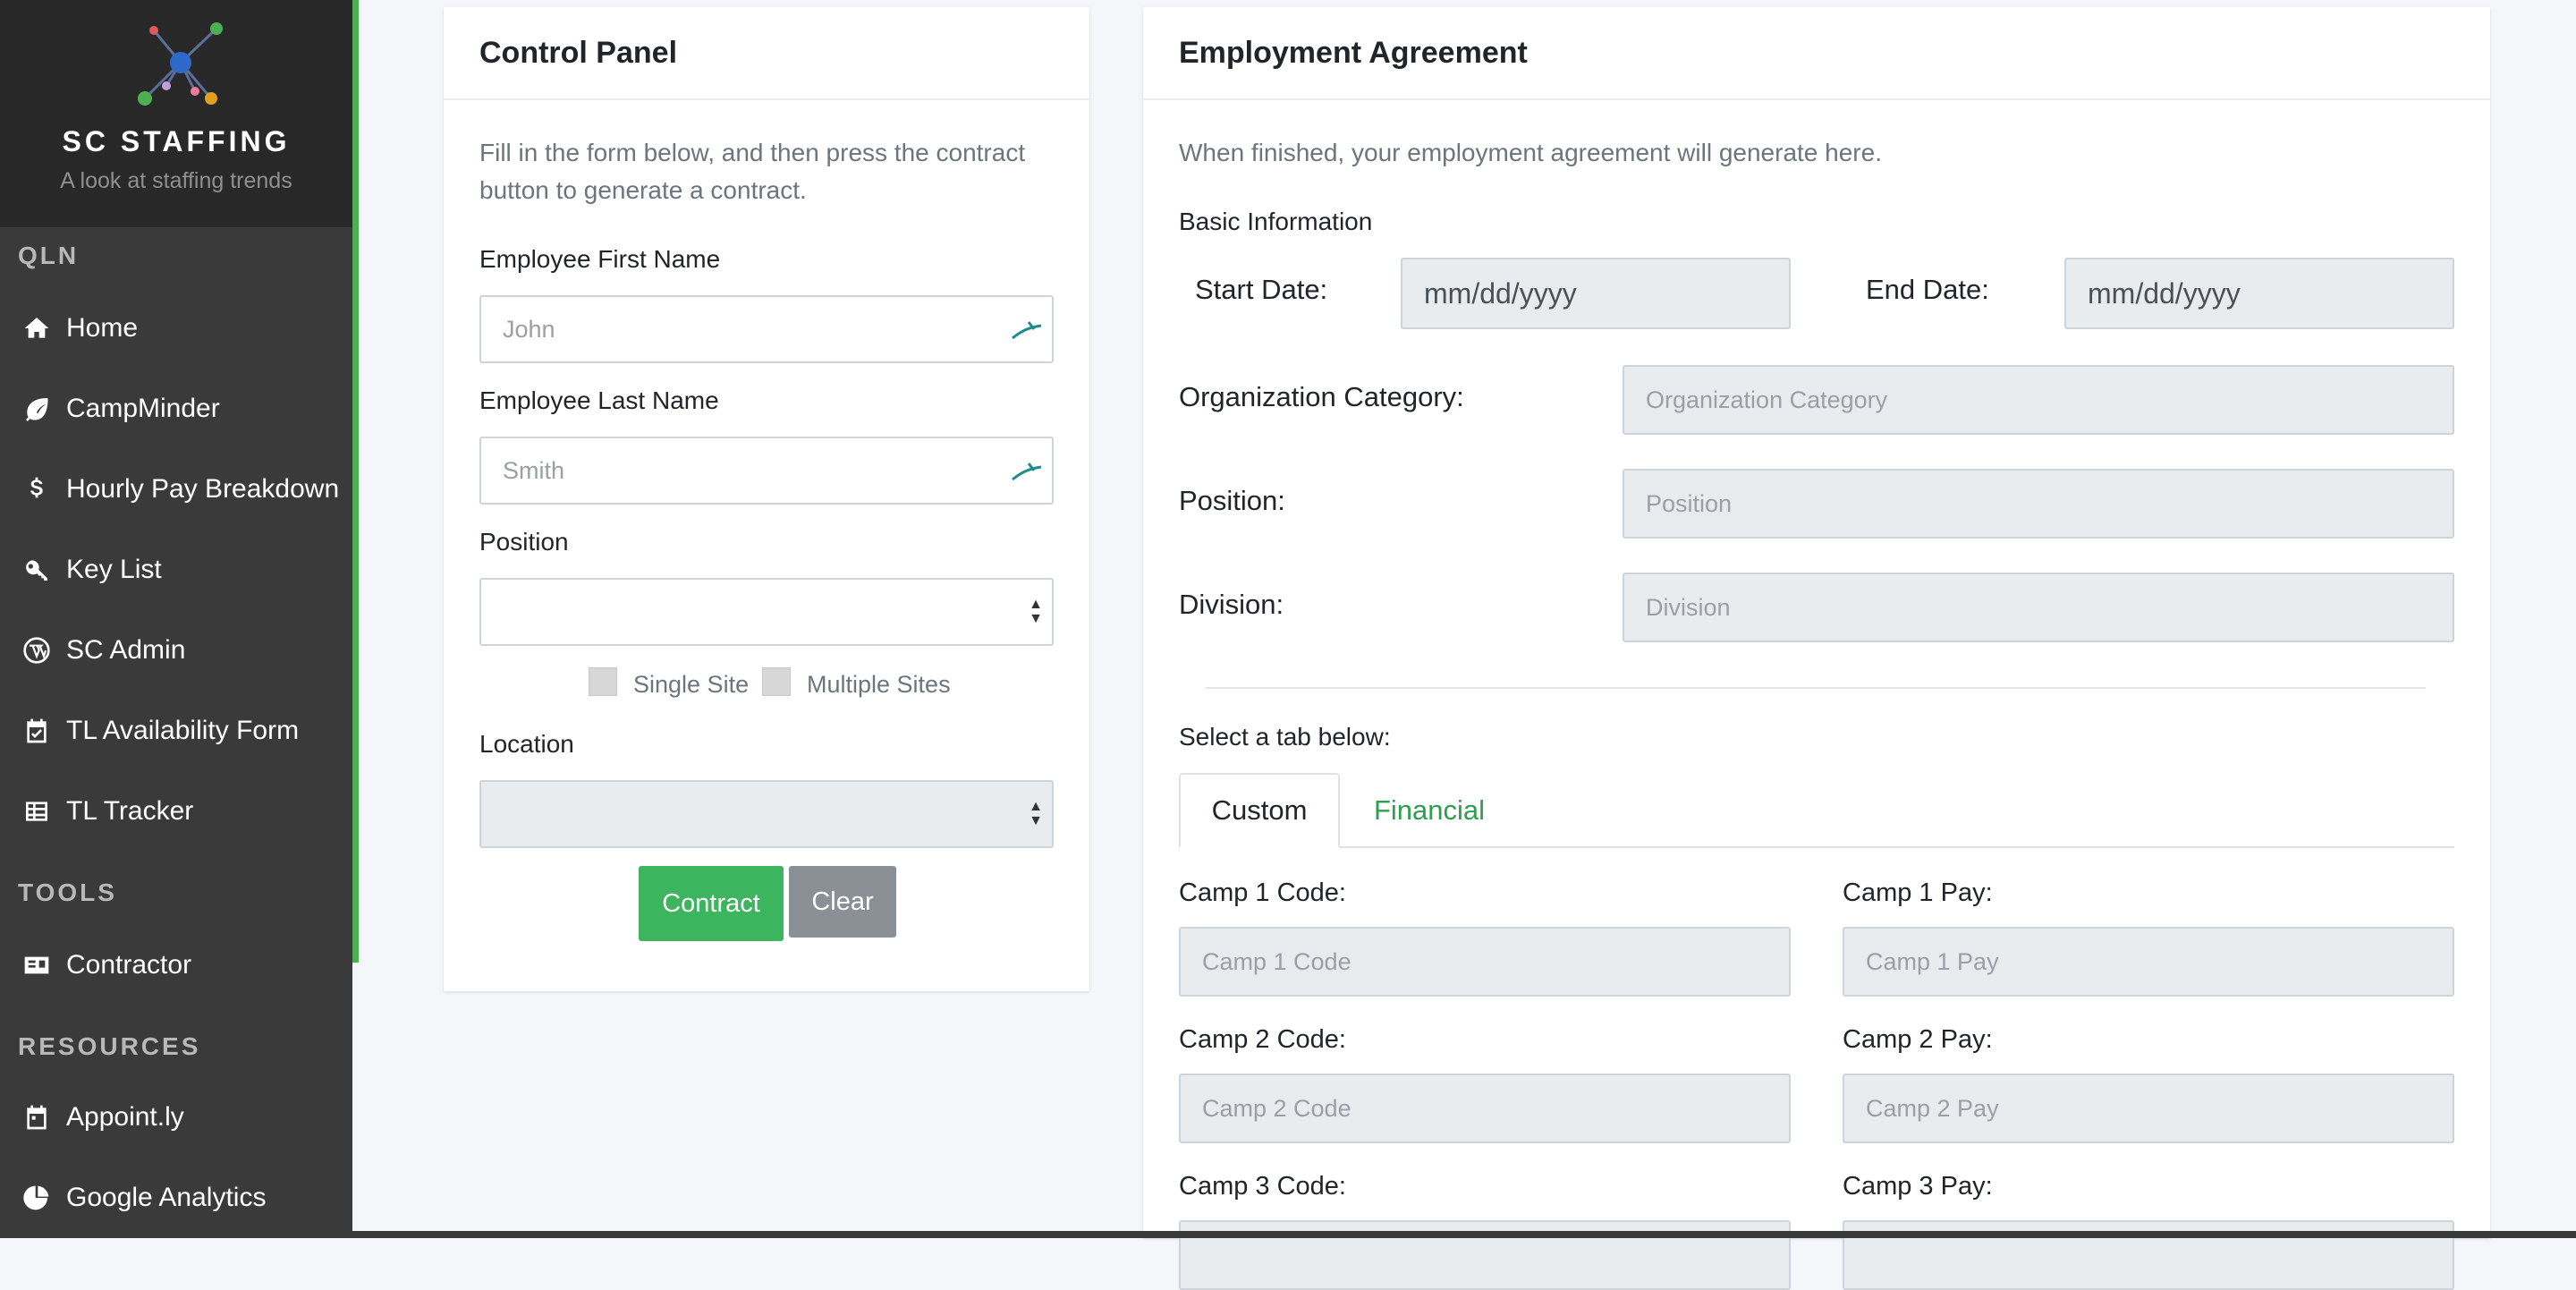  Describe the element at coordinates (36, 731) in the screenshot. I see `calendar-check-icon` at that location.